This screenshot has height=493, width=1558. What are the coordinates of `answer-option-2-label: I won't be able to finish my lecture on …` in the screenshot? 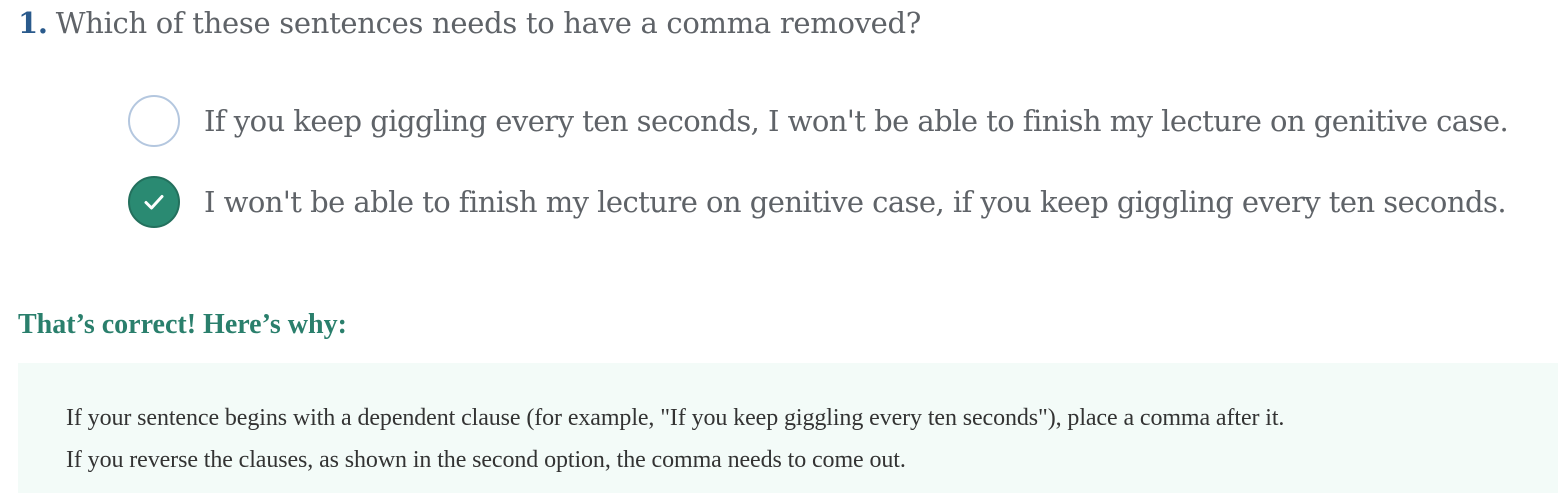 It's located at (855, 202).